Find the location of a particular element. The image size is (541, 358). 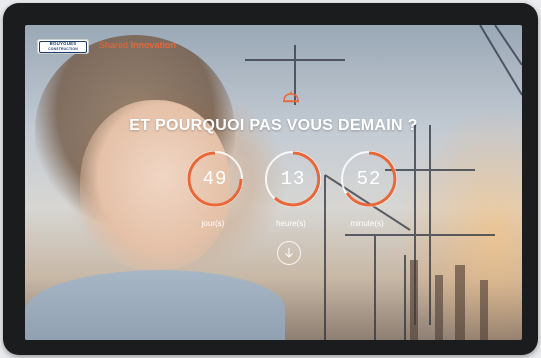

days-label: jour(s) is located at coordinates (213, 223).